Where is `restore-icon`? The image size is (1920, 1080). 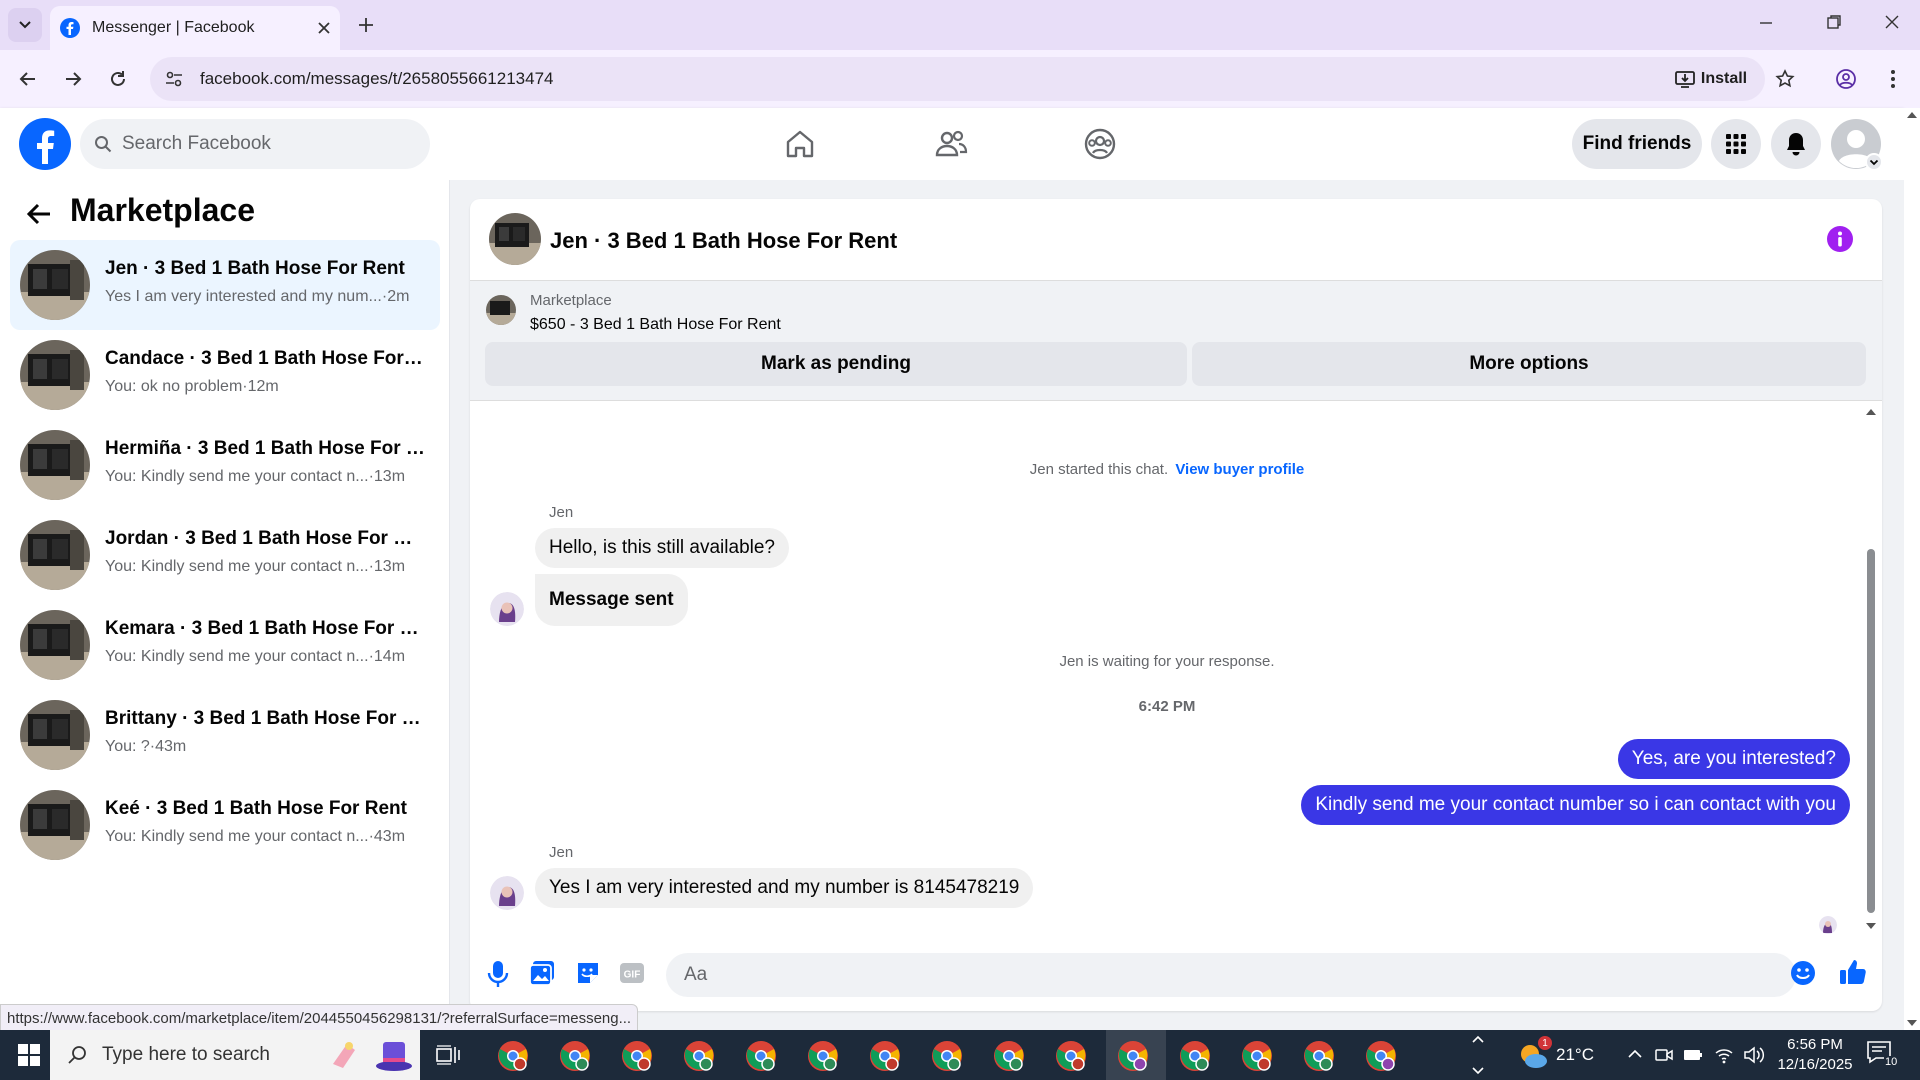
restore-icon is located at coordinates (1834, 22).